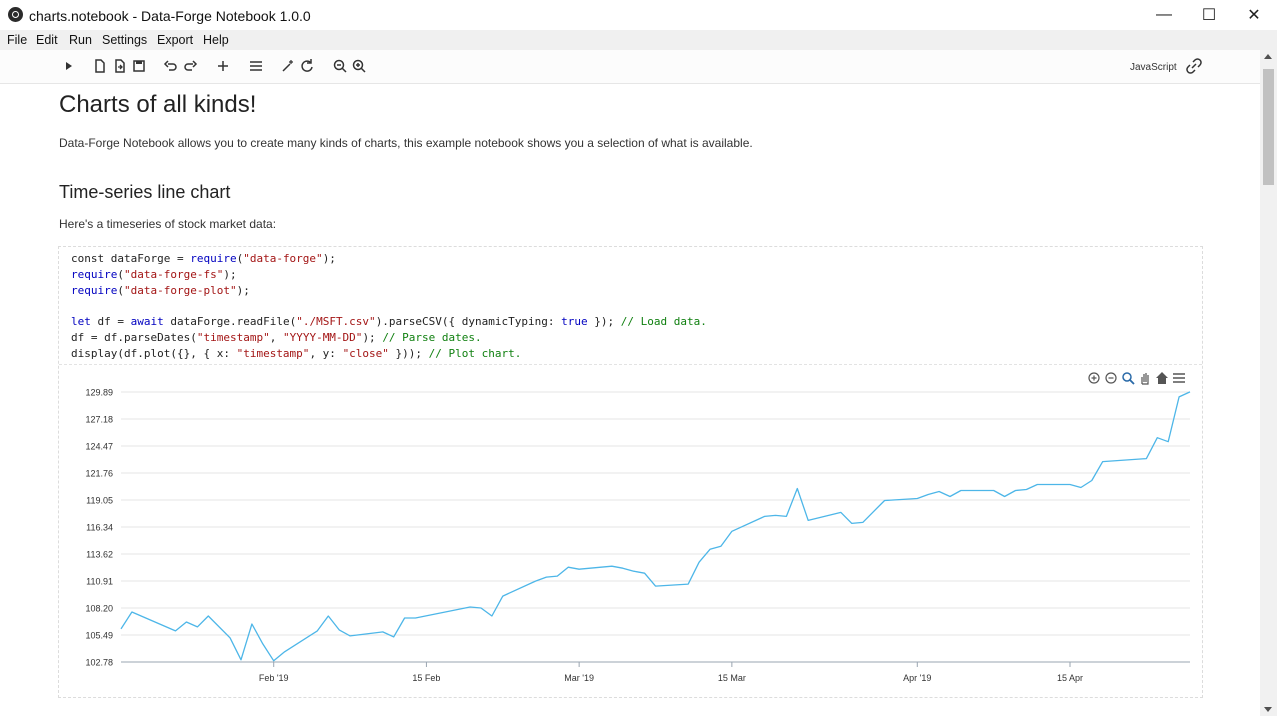  Describe the element at coordinates (468, 322) in the screenshot. I see `code-token: ).parseCSV({ dynamicTyping:` at that location.